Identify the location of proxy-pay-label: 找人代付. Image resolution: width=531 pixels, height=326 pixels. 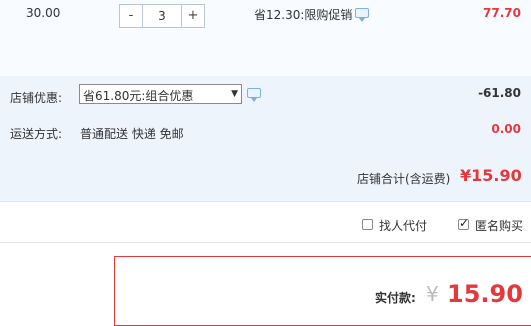
(403, 225).